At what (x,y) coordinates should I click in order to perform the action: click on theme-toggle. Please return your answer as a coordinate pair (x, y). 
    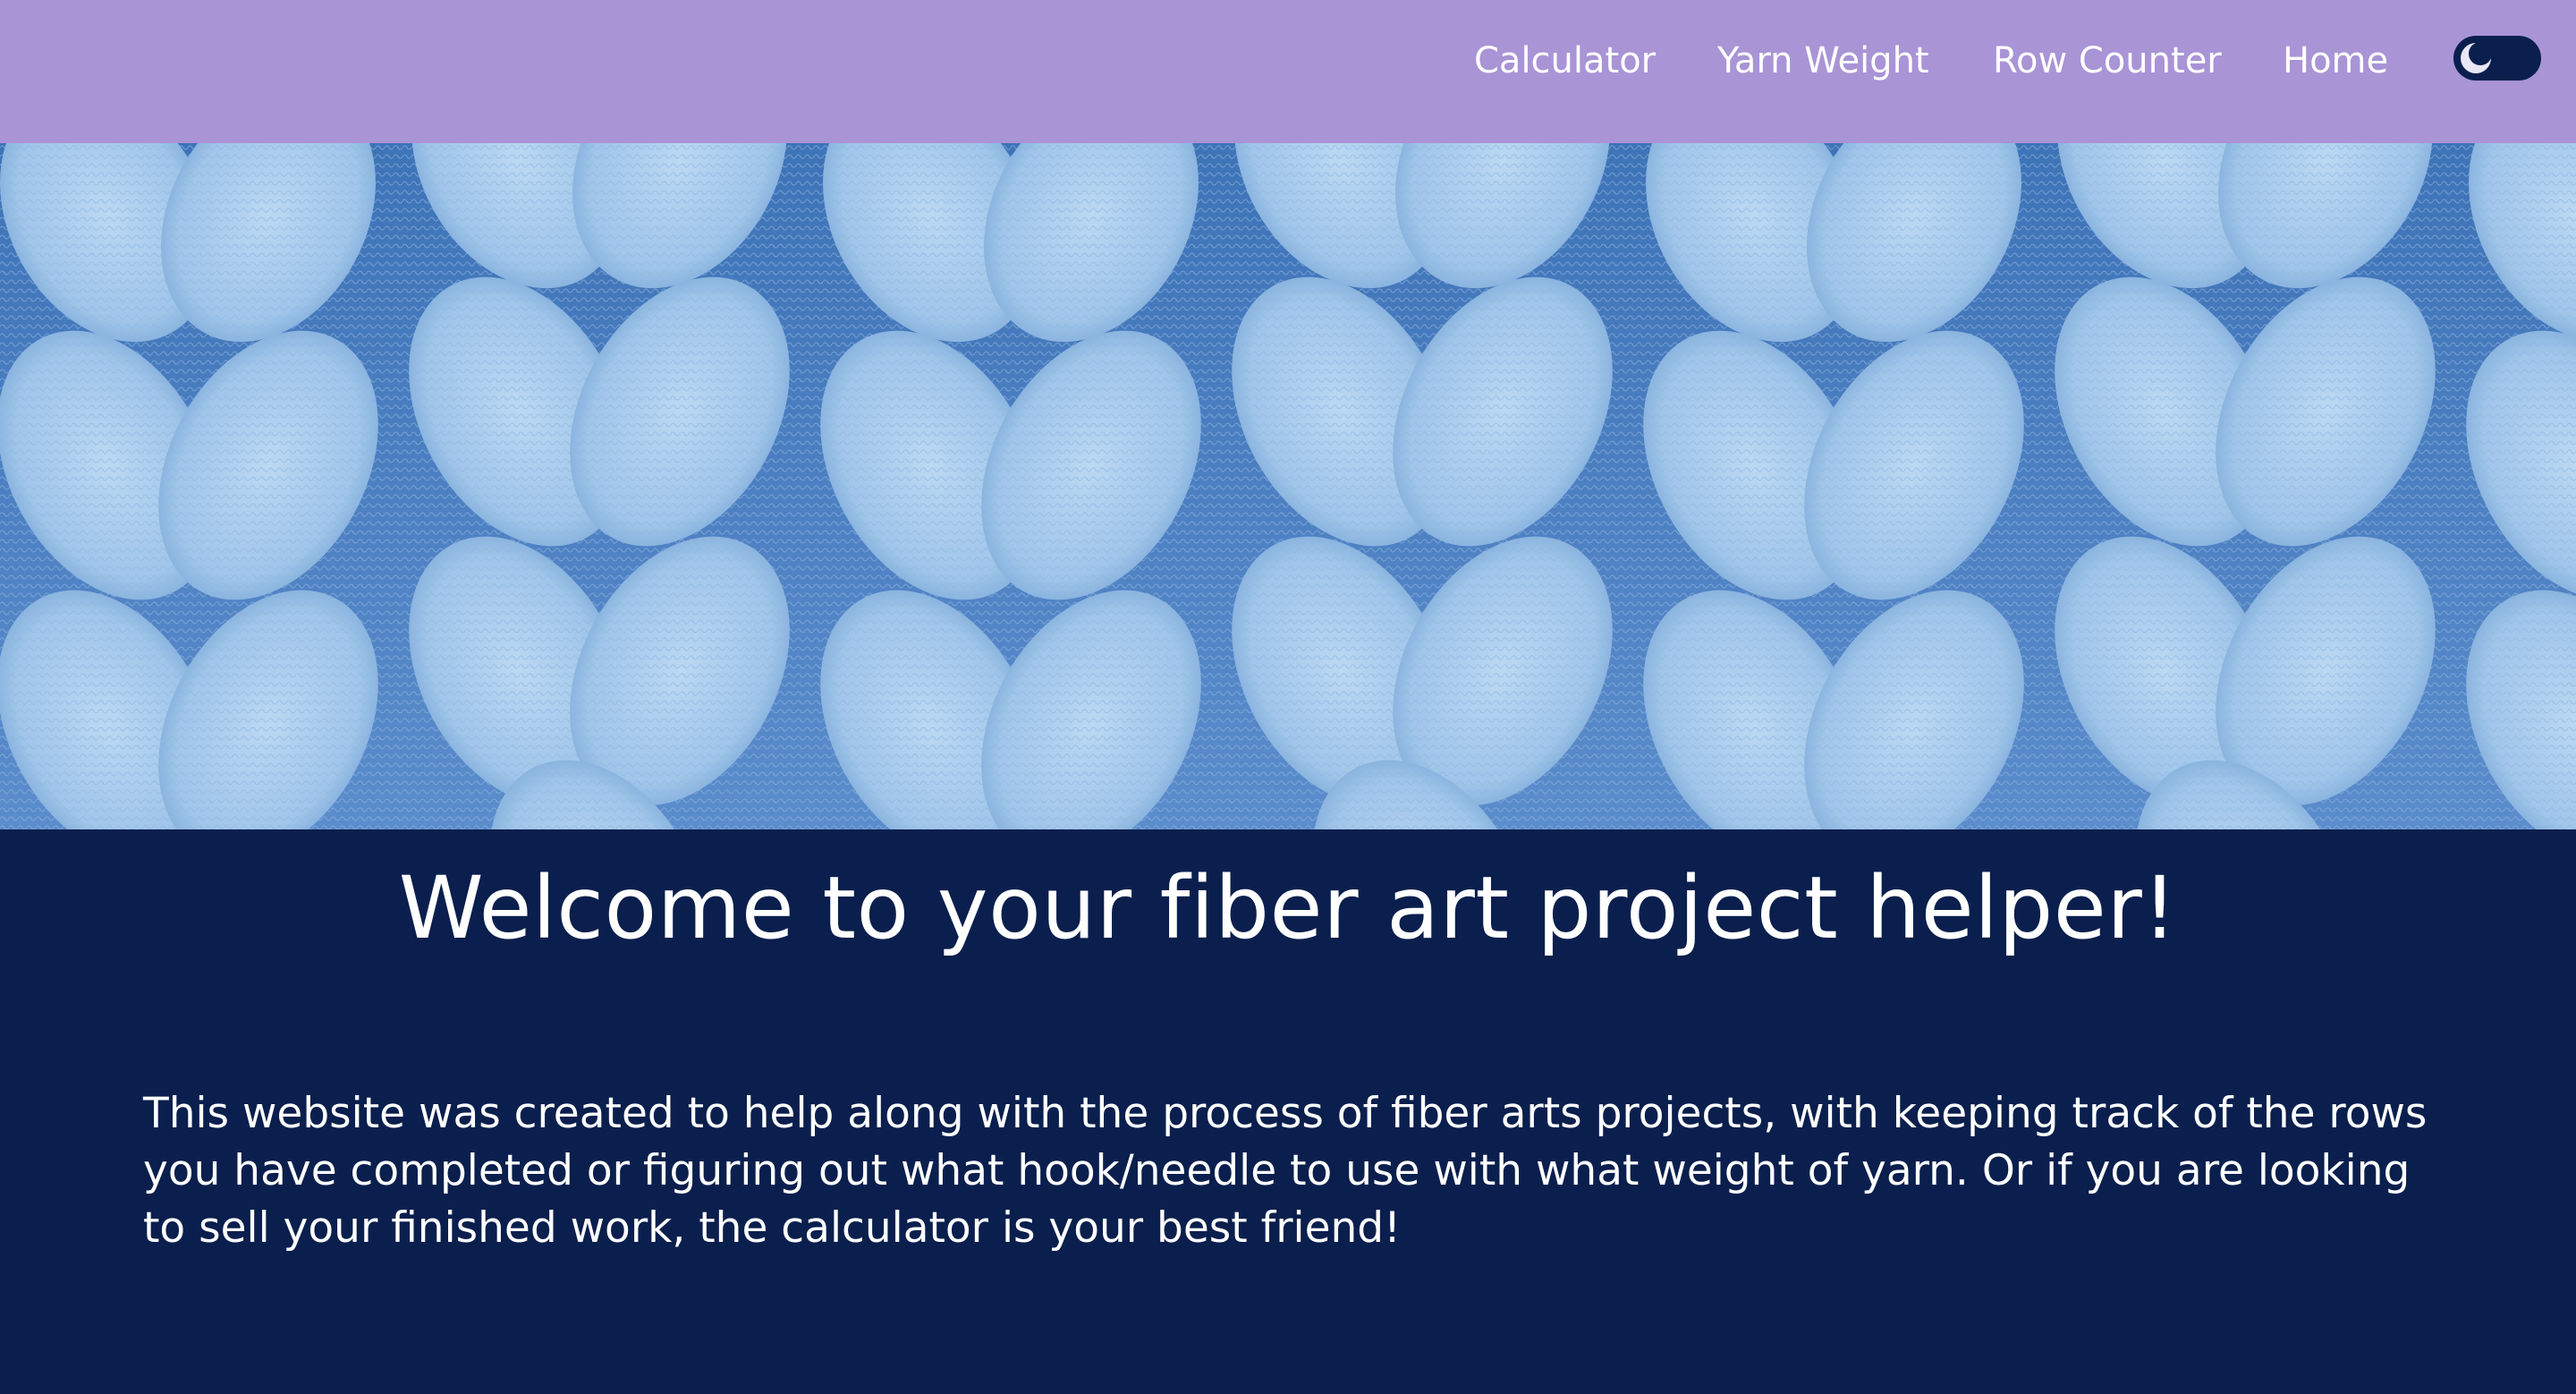
    Looking at the image, I should click on (2497, 59).